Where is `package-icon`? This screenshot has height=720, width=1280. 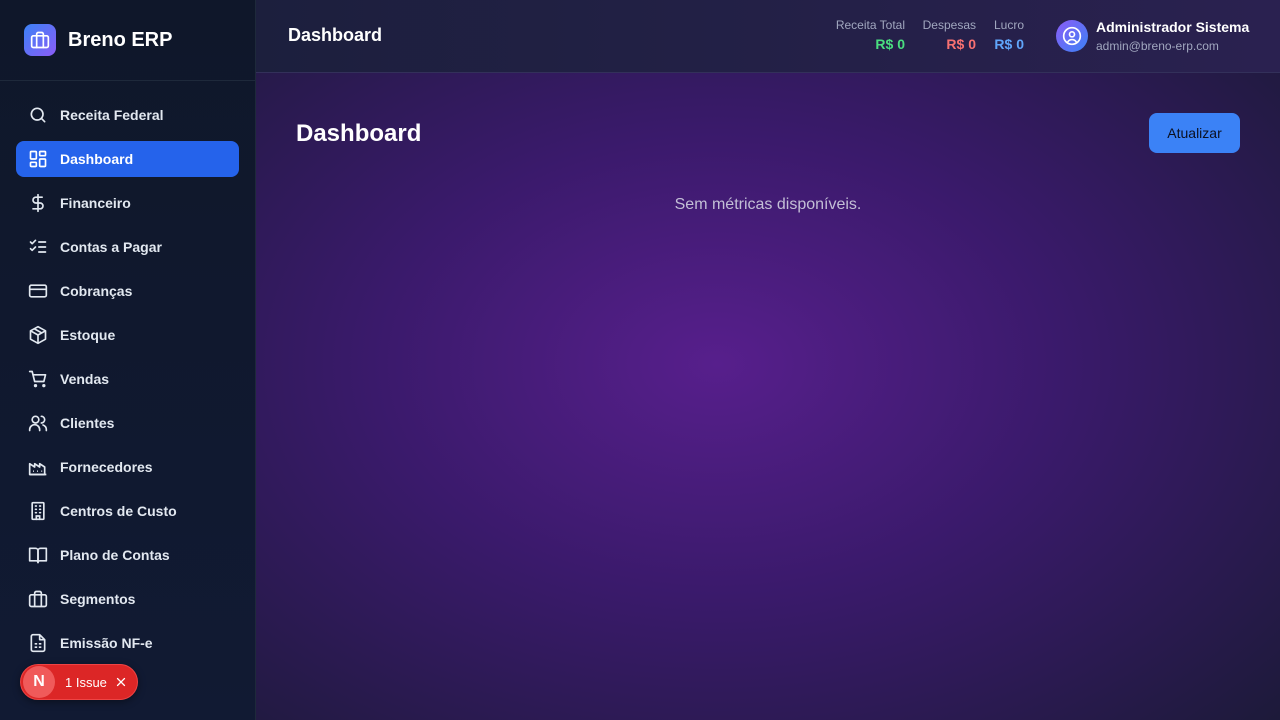
package-icon is located at coordinates (38, 335).